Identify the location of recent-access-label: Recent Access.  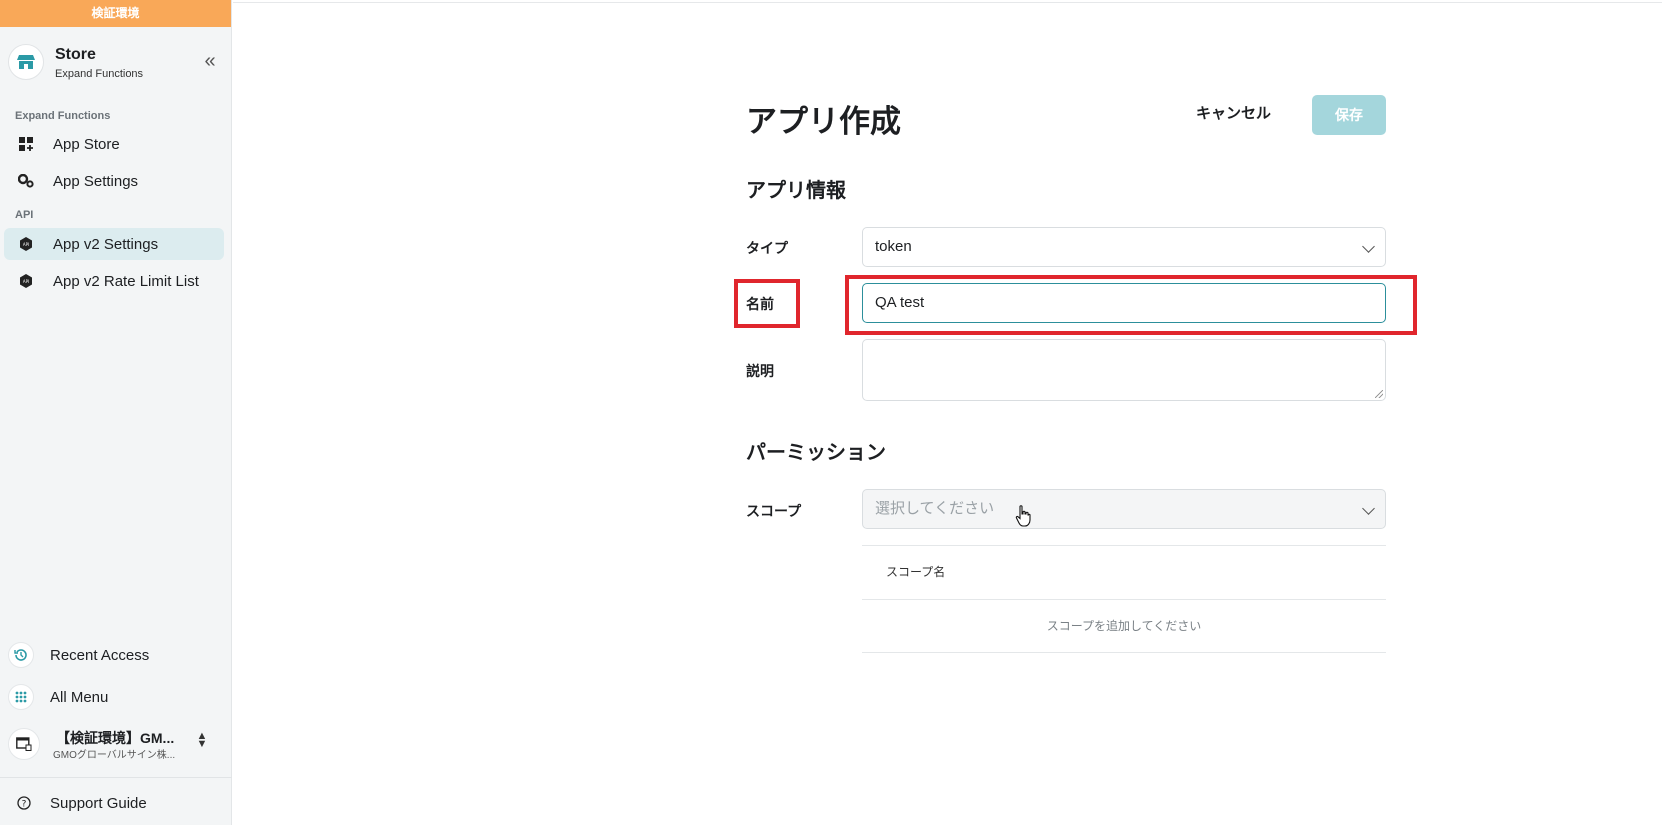
(100, 655).